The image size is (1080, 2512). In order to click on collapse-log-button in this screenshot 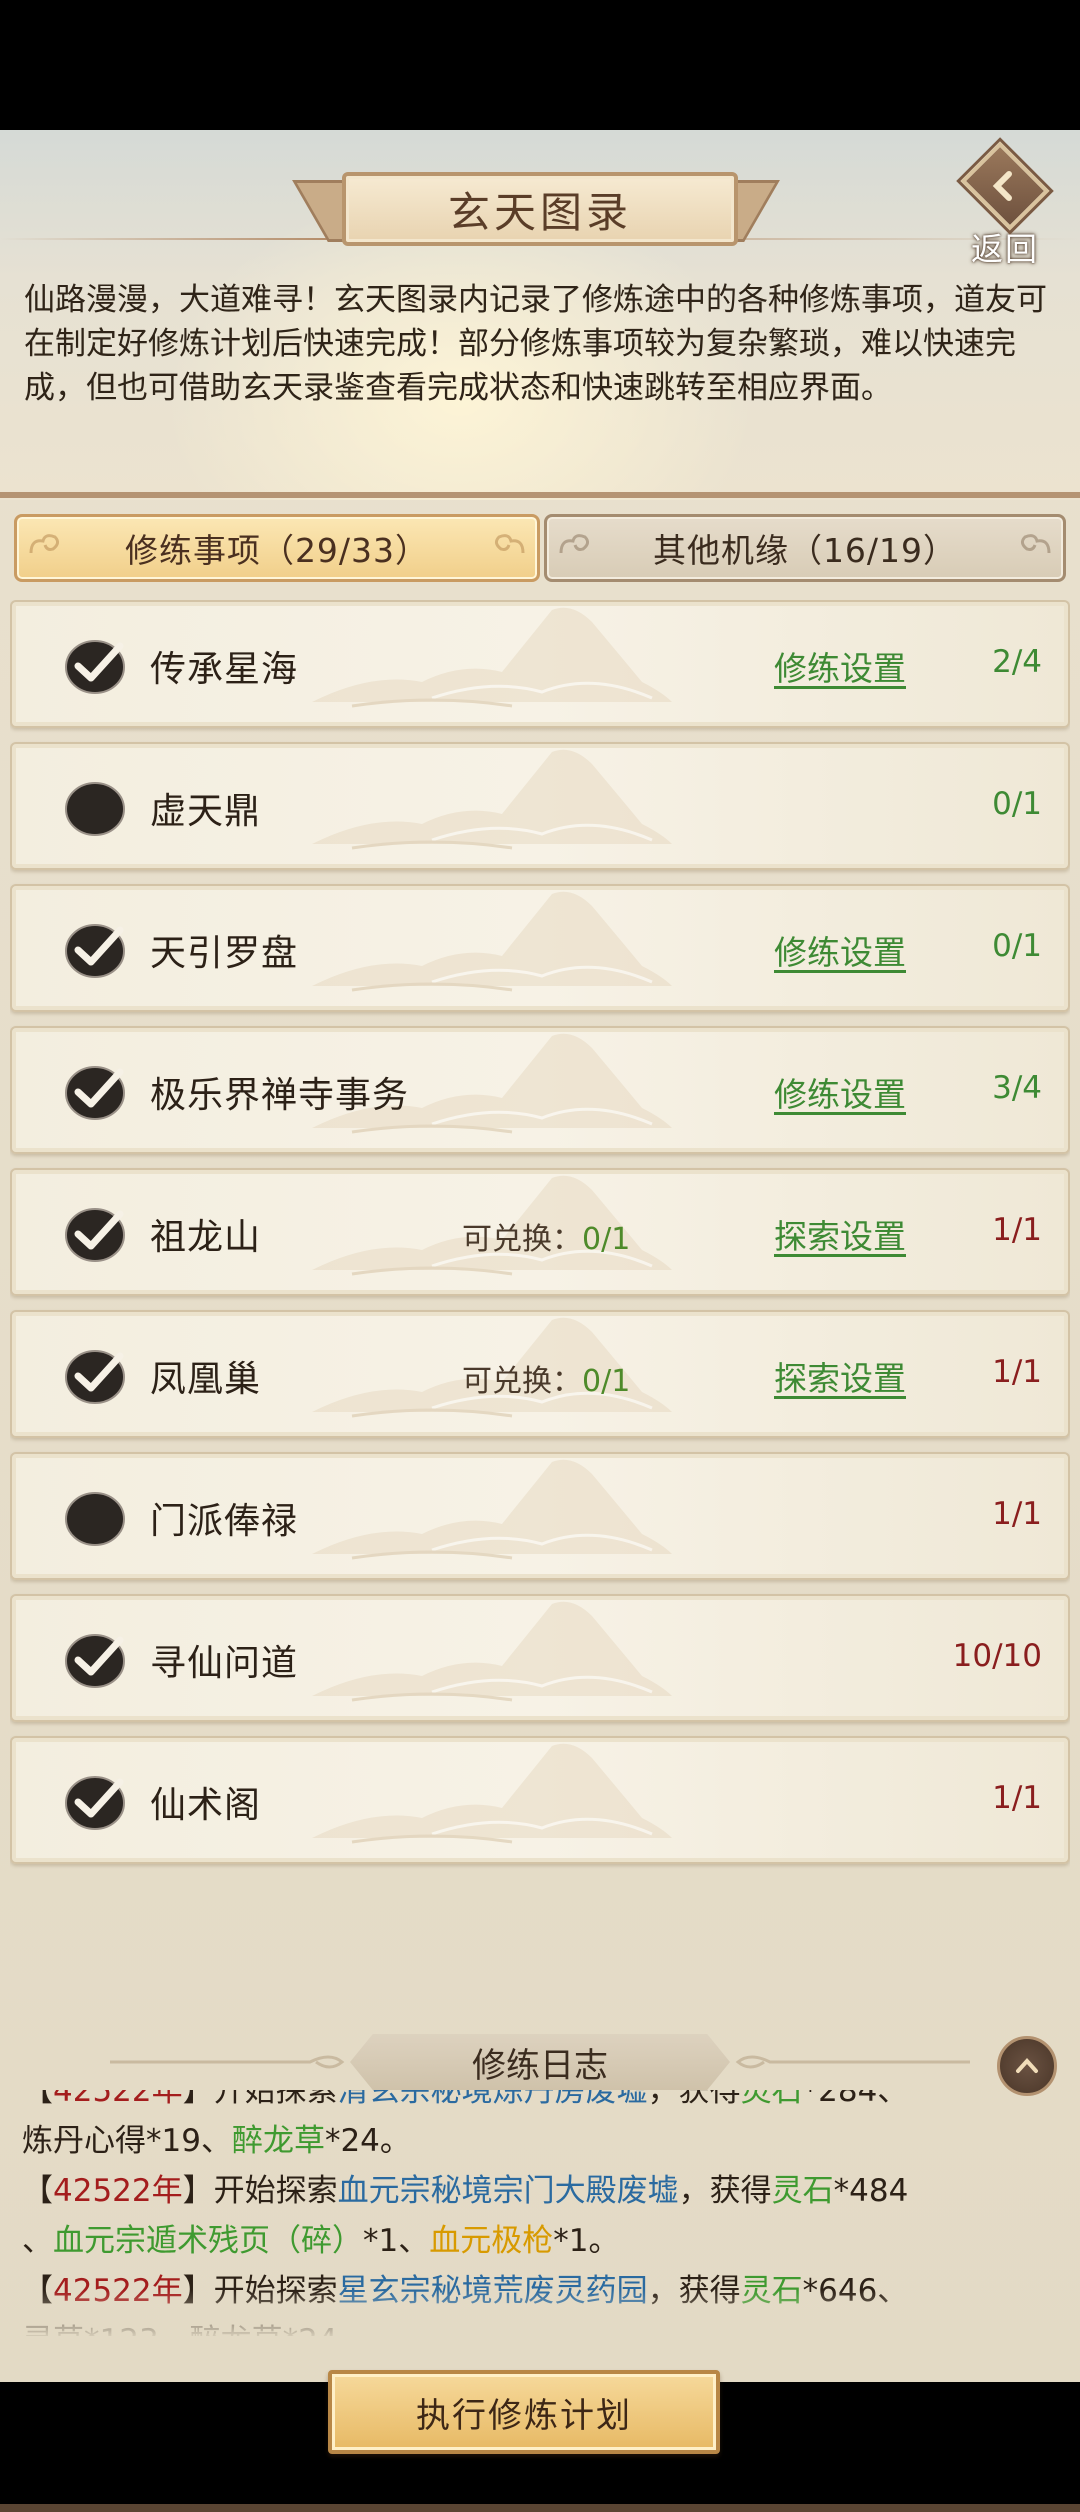, I will do `click(1027, 2066)`.